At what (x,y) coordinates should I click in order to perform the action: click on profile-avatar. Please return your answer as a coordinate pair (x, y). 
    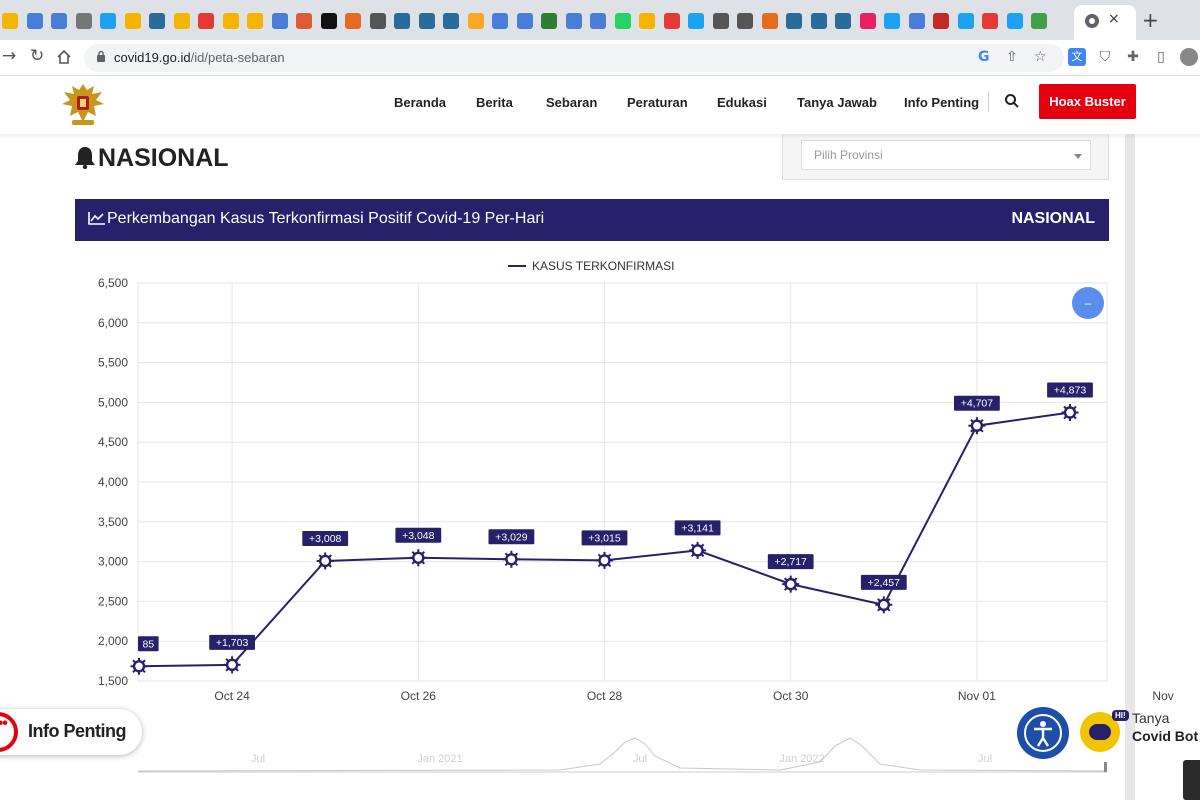
    Looking at the image, I should click on (1189, 57).